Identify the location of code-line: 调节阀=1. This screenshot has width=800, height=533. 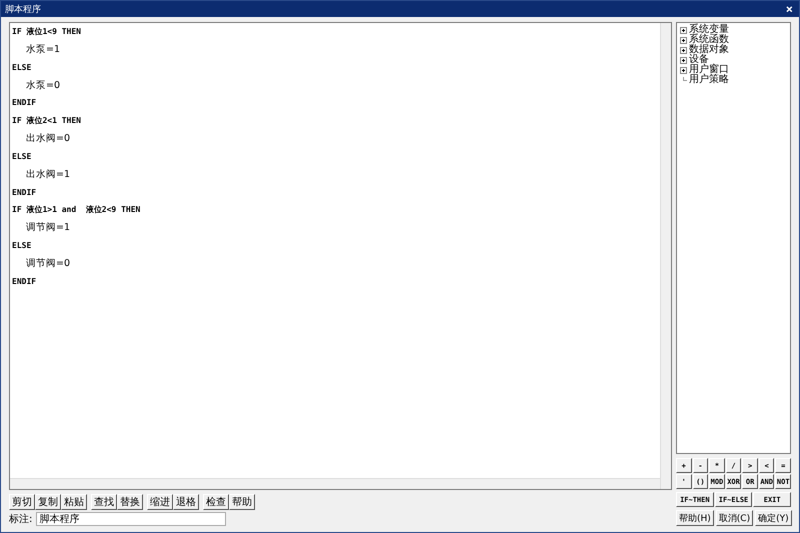
(48, 228).